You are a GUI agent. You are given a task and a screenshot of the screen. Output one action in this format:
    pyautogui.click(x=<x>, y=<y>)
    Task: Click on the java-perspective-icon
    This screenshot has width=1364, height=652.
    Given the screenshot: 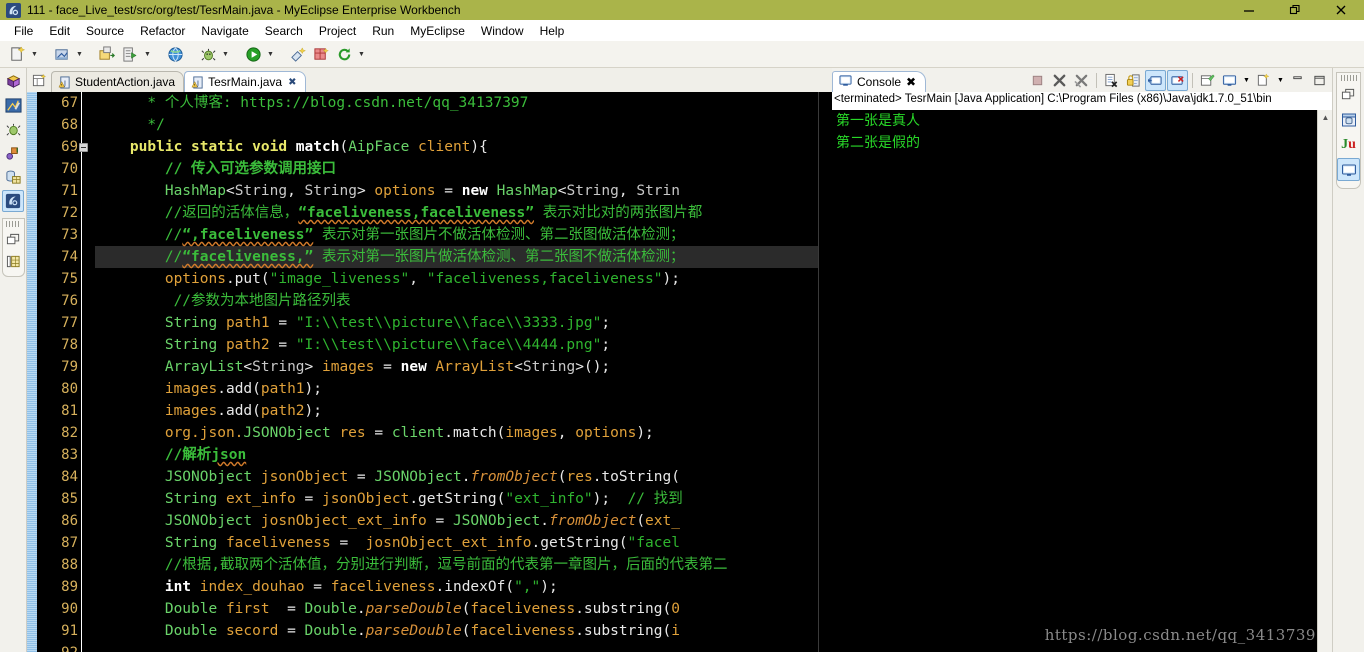 What is the action you would take?
    pyautogui.click(x=13, y=201)
    